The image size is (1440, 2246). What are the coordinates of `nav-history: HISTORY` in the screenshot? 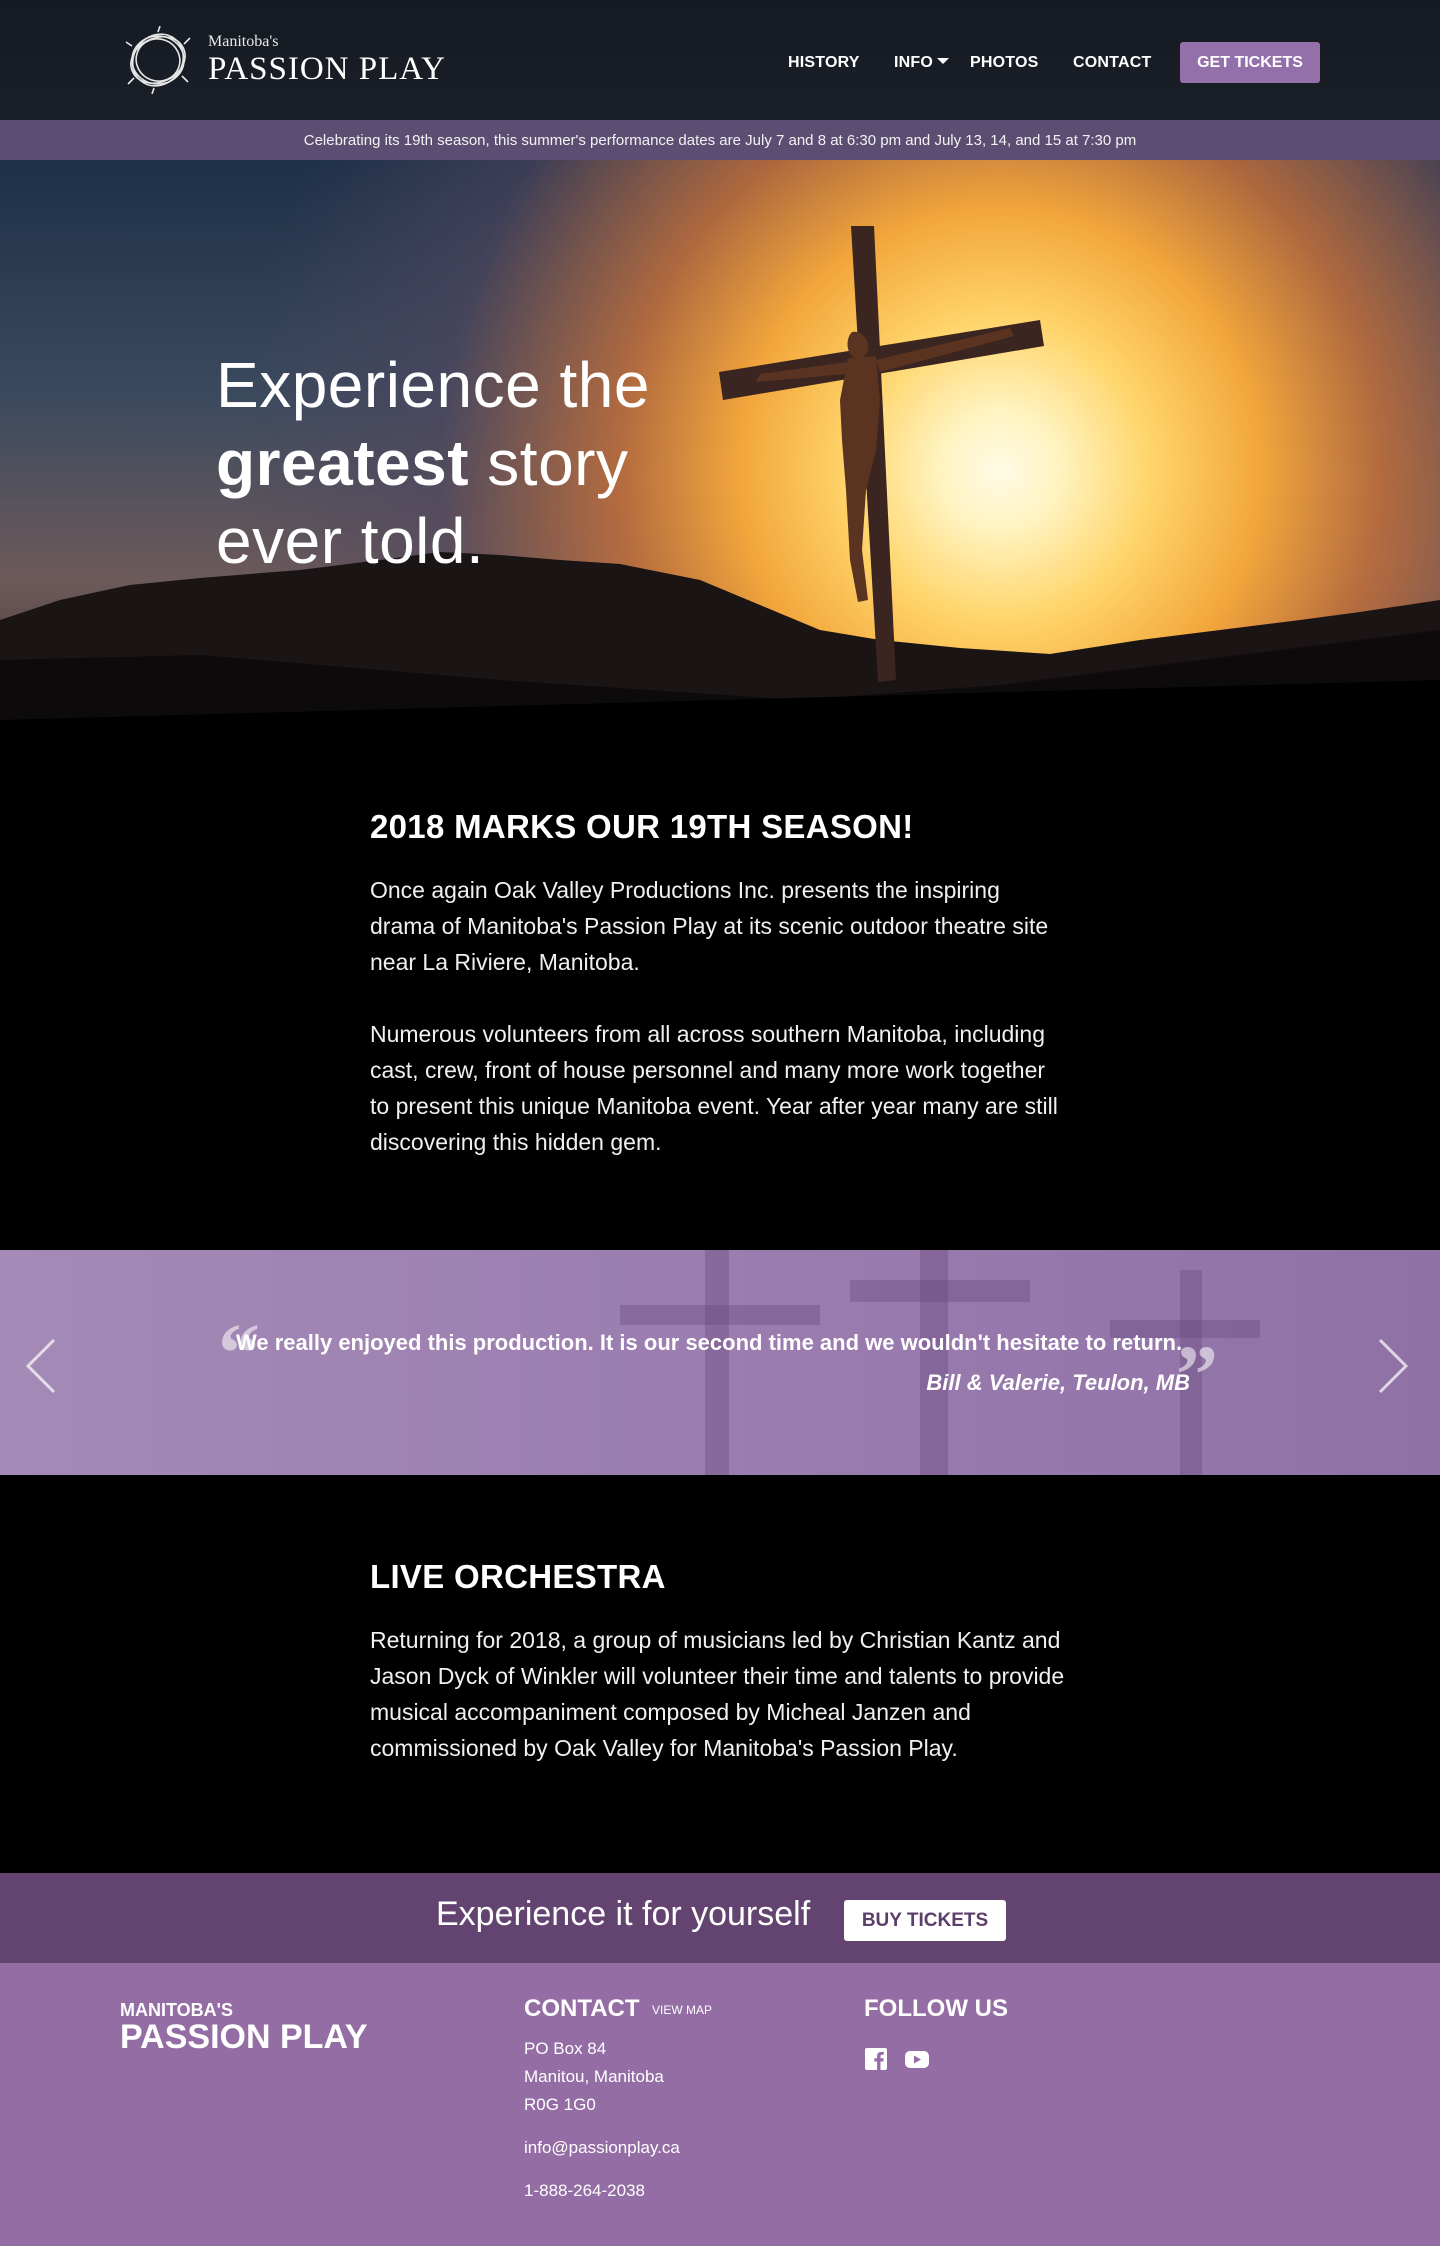 It's located at (824, 63).